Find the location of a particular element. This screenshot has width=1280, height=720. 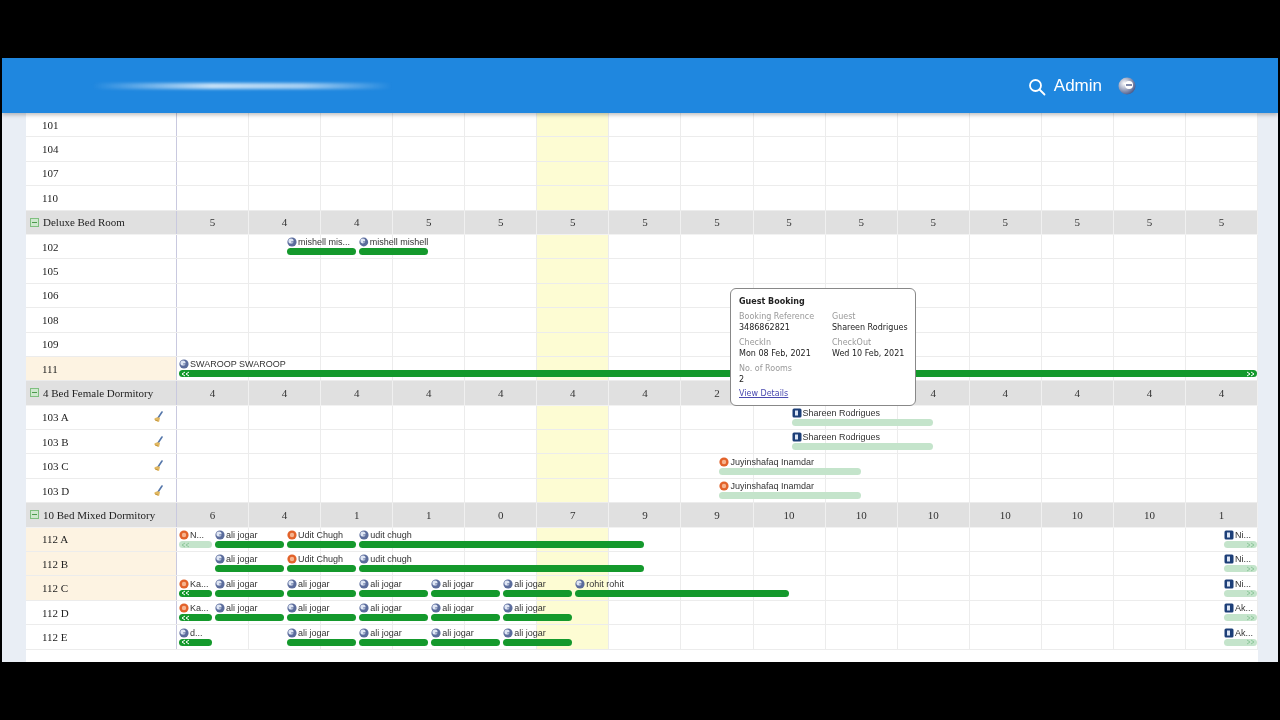

availability-count: 6 is located at coordinates (213, 515).